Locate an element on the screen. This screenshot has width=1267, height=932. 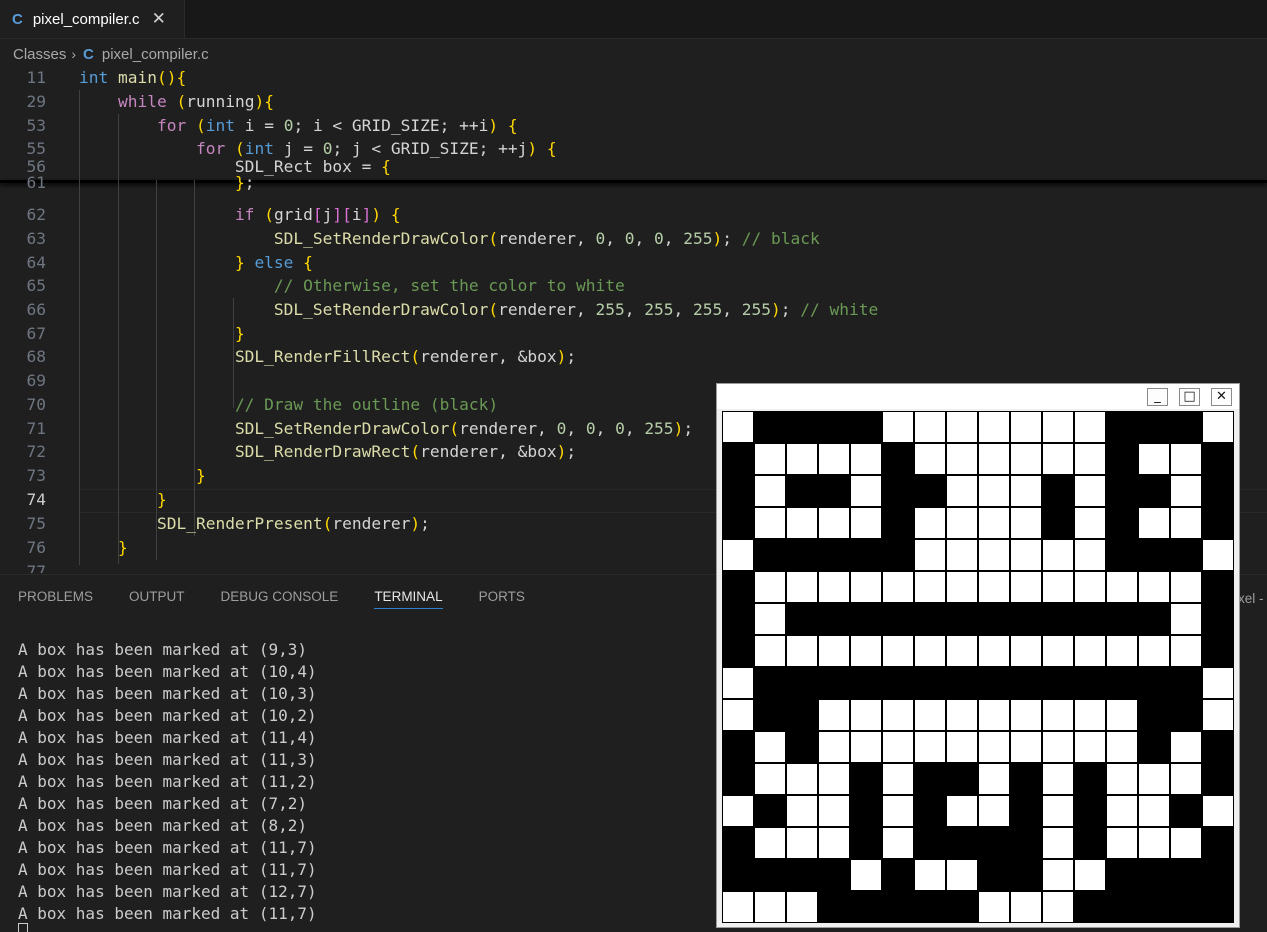
code-line: 29 while (running){ is located at coordinates (633, 101).